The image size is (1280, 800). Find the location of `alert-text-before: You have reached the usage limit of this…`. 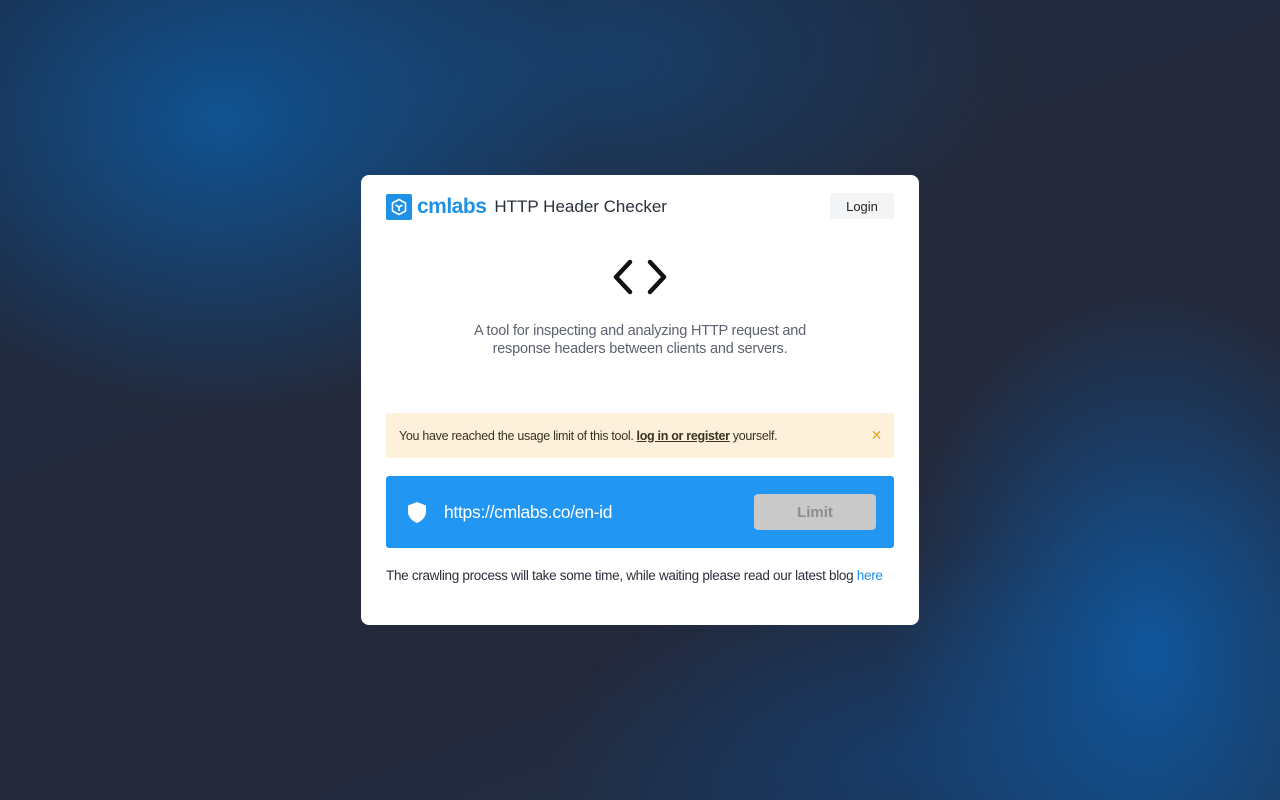

alert-text-before: You have reached the usage limit of this… is located at coordinates (516, 435).